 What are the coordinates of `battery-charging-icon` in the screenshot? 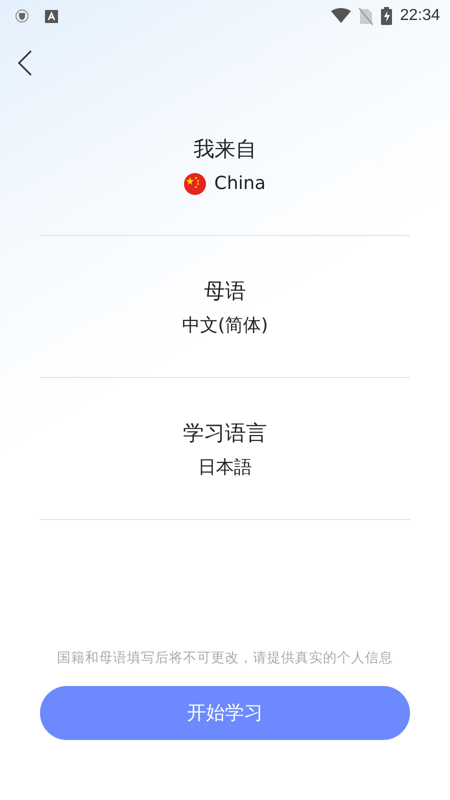 It's located at (386, 16).